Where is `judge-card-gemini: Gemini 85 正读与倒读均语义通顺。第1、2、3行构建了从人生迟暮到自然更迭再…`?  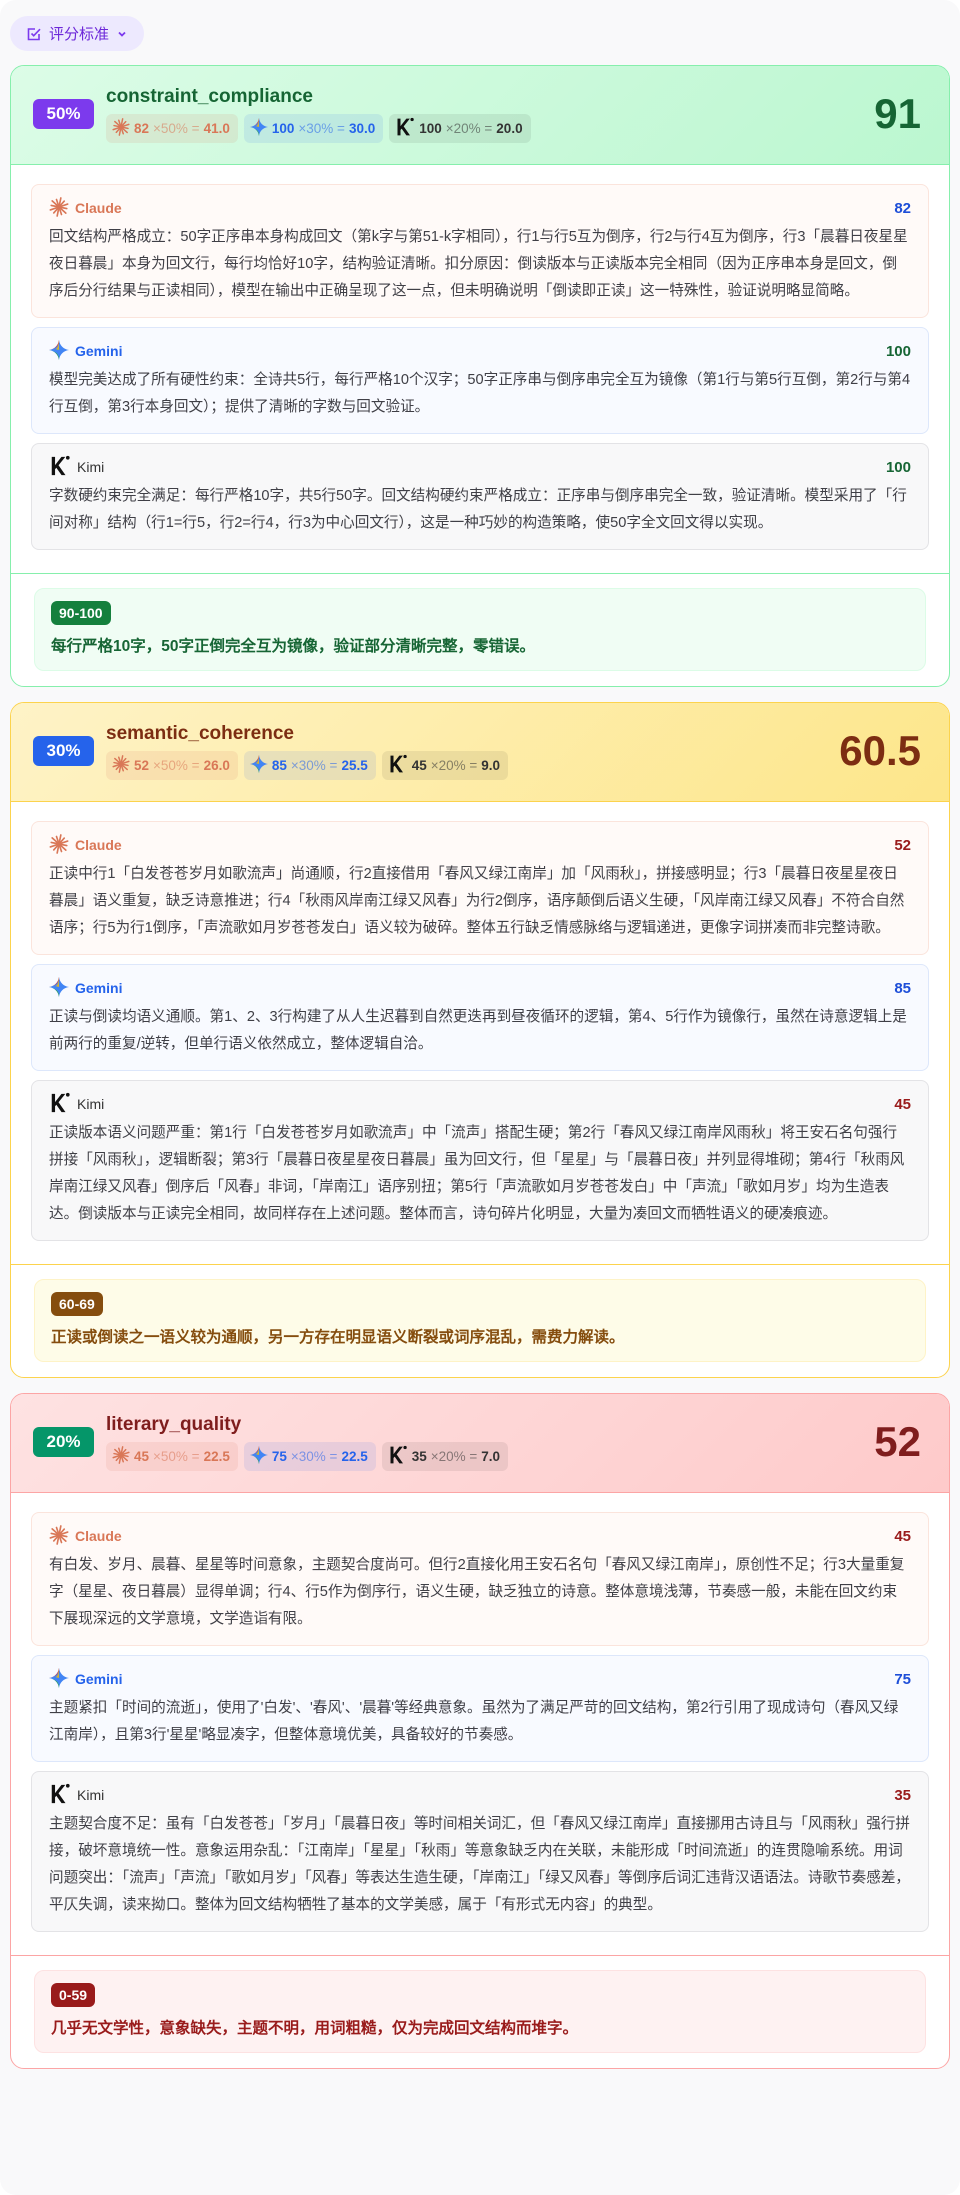 judge-card-gemini: Gemini 85 正读与倒读均语义通顺。第1、2、3行构建了从人生迟暮到自然更迭再… is located at coordinates (480, 1017).